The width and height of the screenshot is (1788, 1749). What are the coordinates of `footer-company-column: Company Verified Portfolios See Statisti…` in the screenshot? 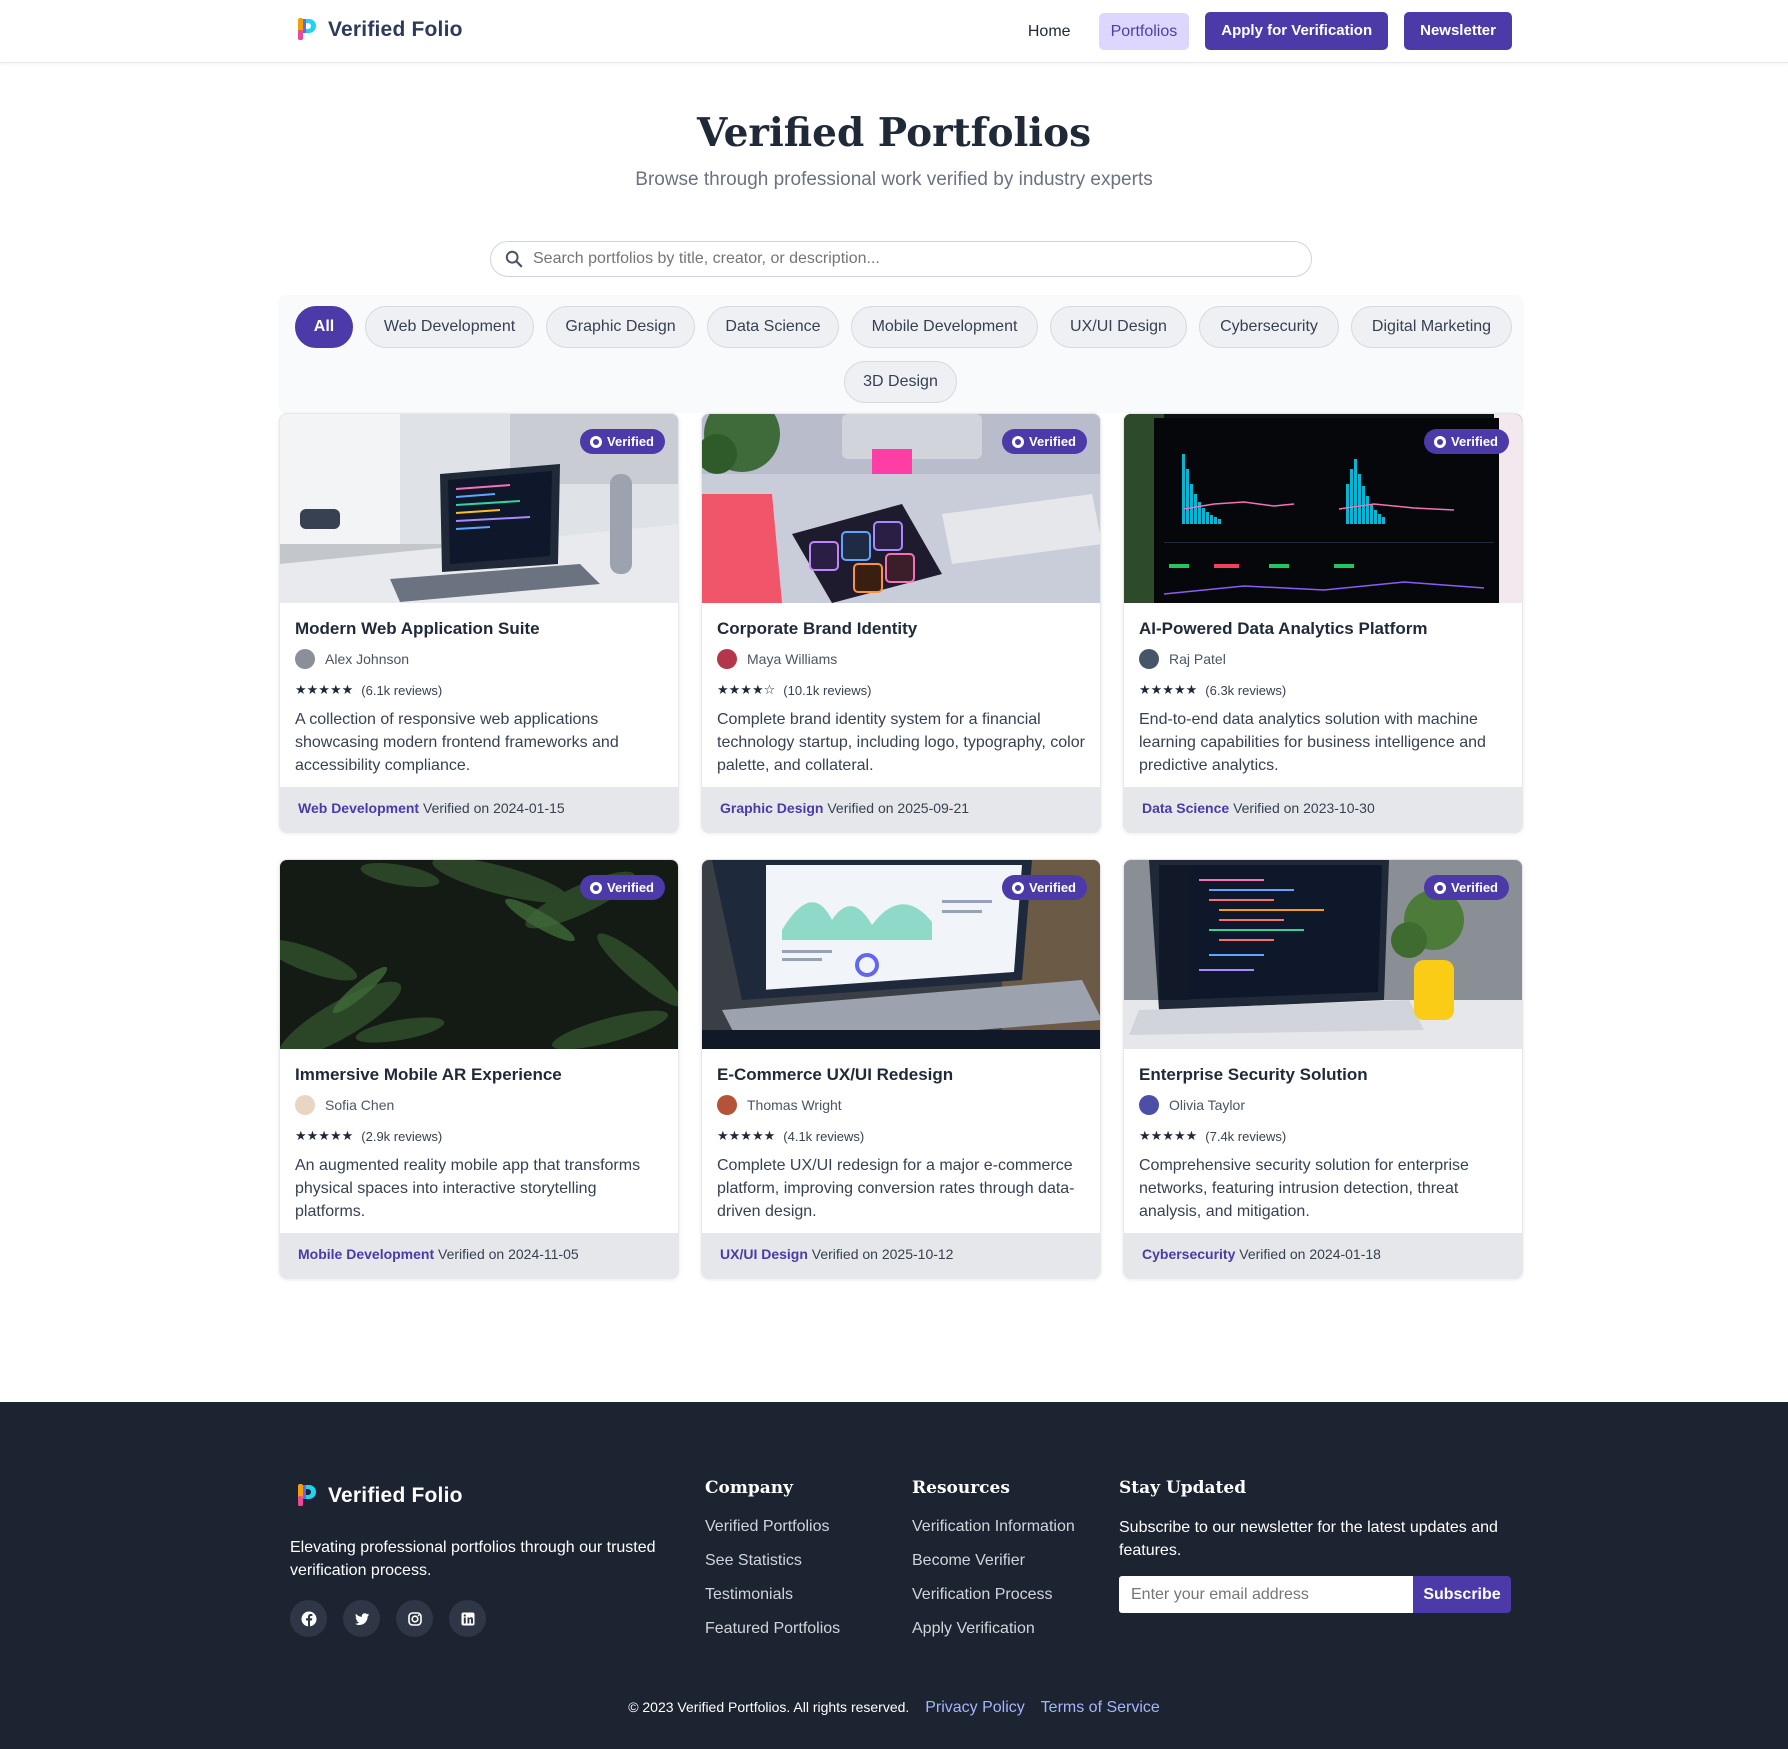 It's located at (772, 1565).